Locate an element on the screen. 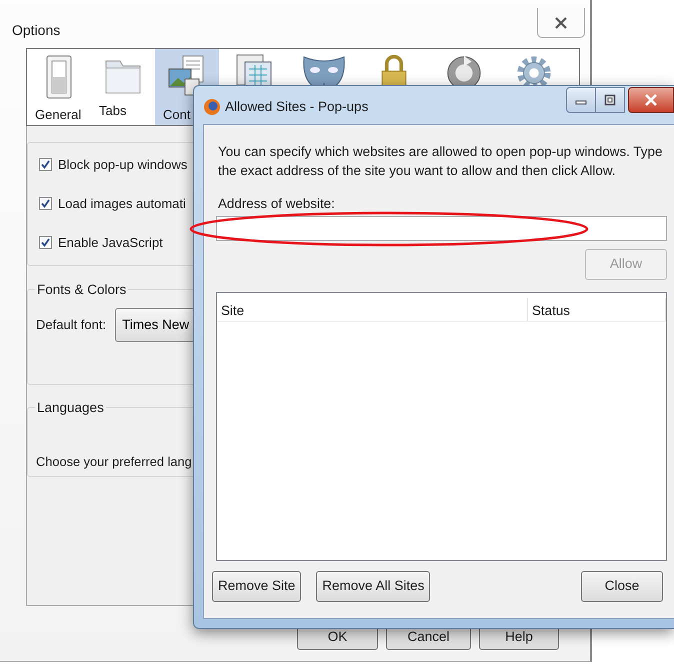 The height and width of the screenshot is (671, 674). languages-text: Choose your preferred lang is located at coordinates (114, 462).